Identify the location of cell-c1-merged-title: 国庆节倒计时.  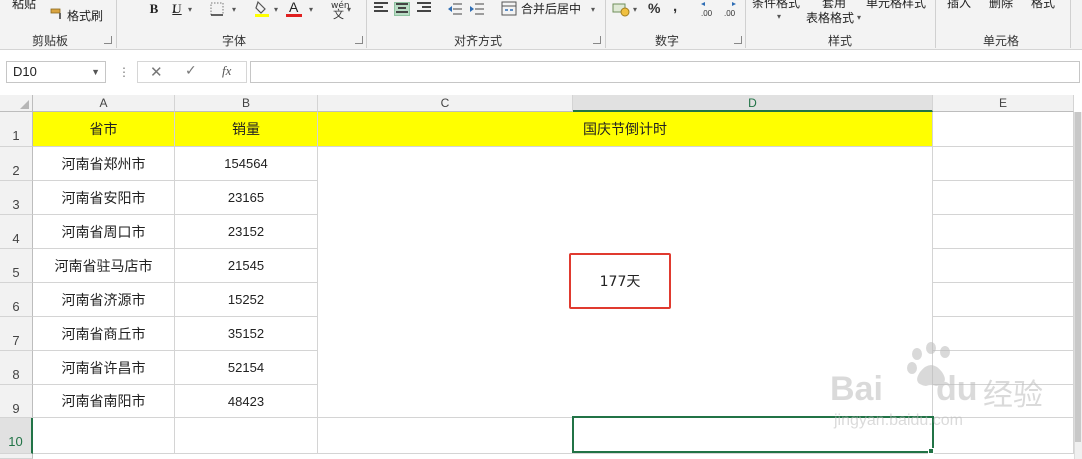
(625, 129).